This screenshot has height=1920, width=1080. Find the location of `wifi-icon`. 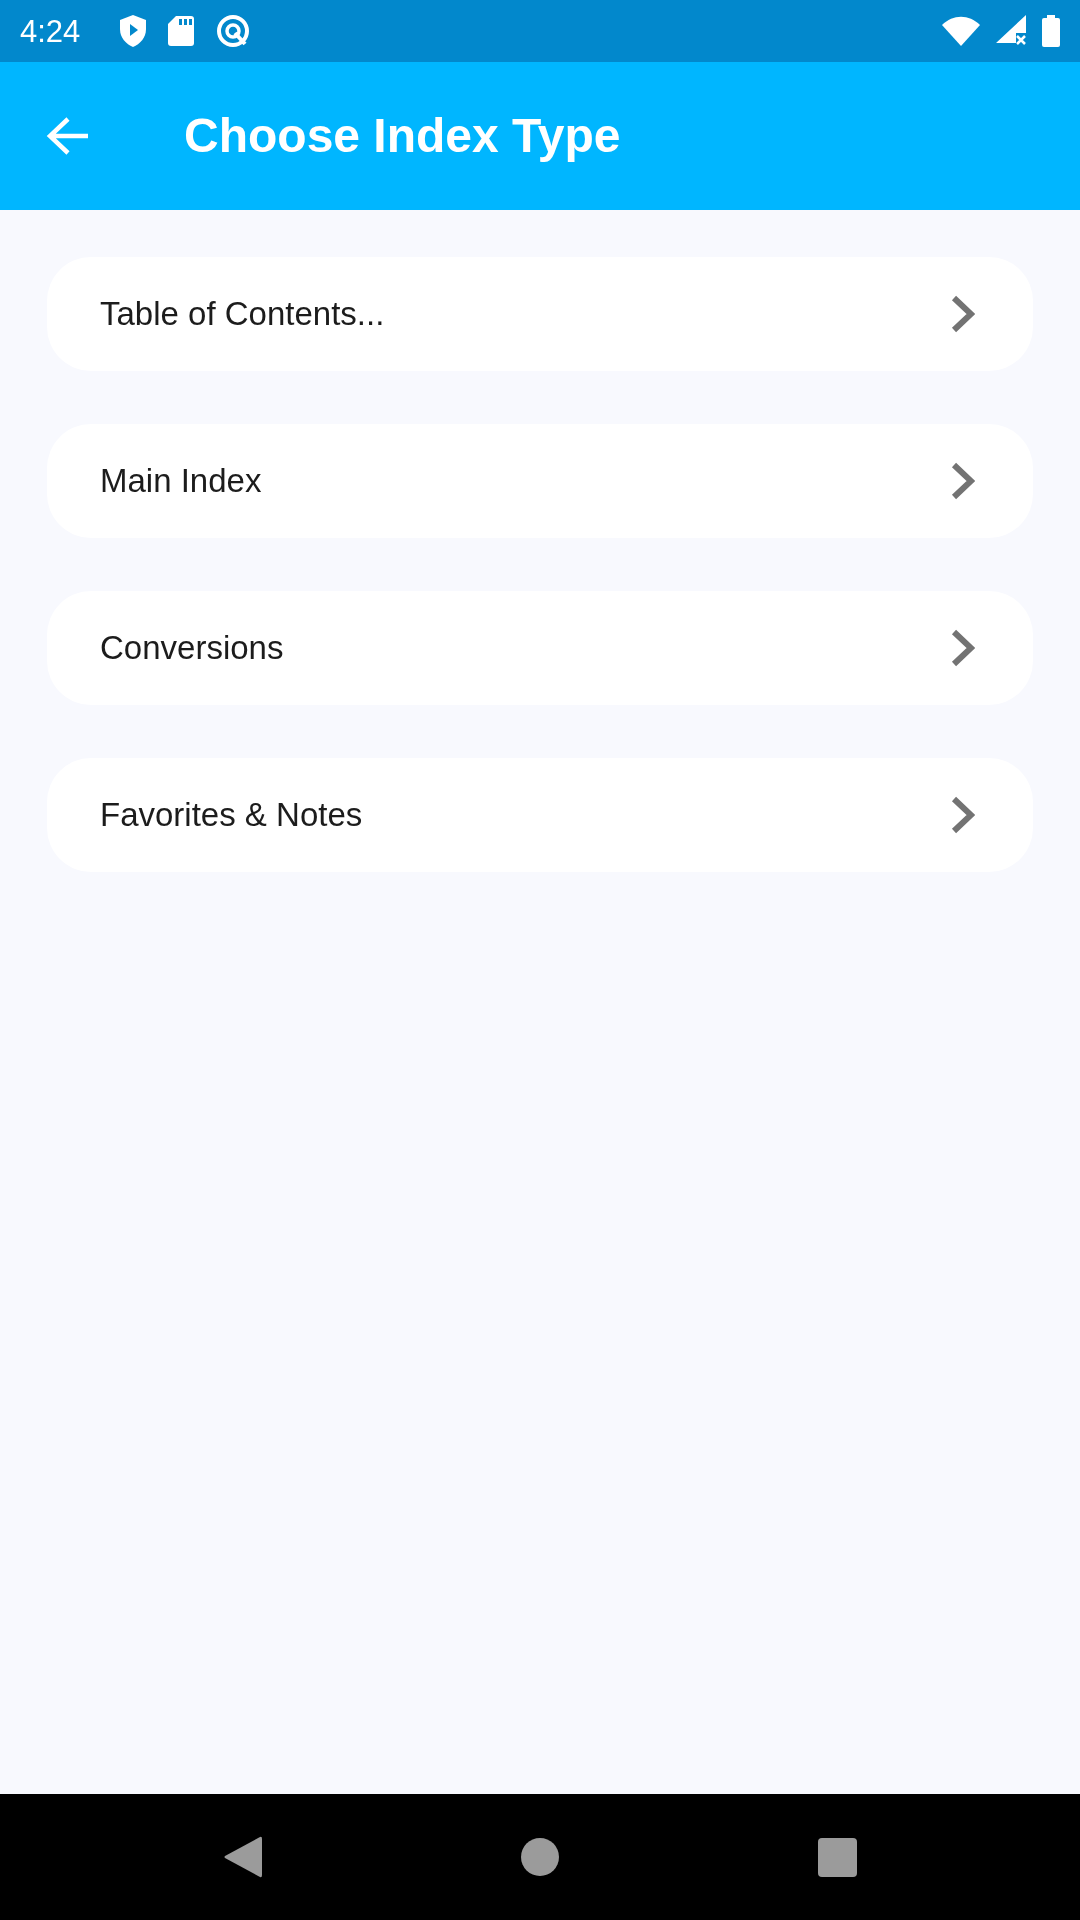

wifi-icon is located at coordinates (961, 31).